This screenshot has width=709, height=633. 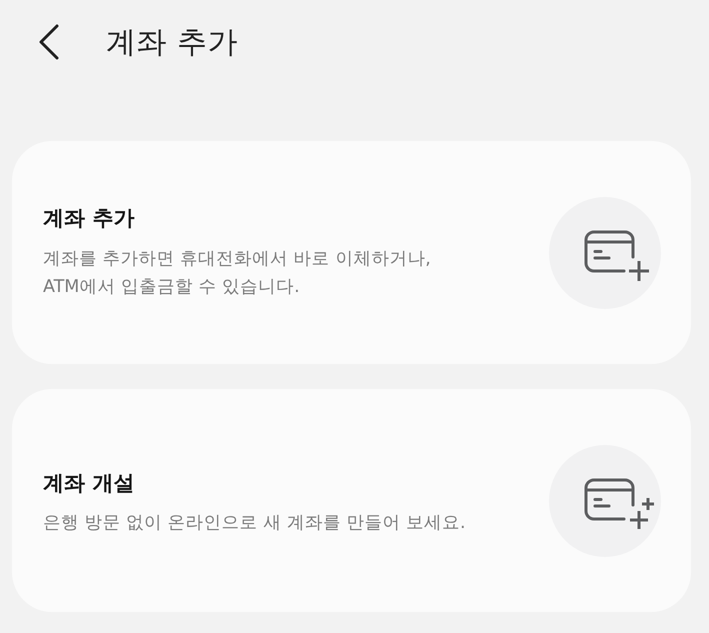 I want to click on credit-card-sparkle-icon, so click(x=605, y=500).